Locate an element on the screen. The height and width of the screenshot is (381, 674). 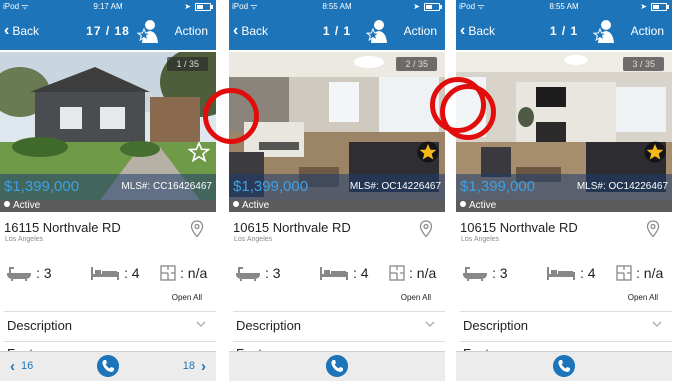
previous-listing-button: ‹ 16 is located at coordinates (22, 366).